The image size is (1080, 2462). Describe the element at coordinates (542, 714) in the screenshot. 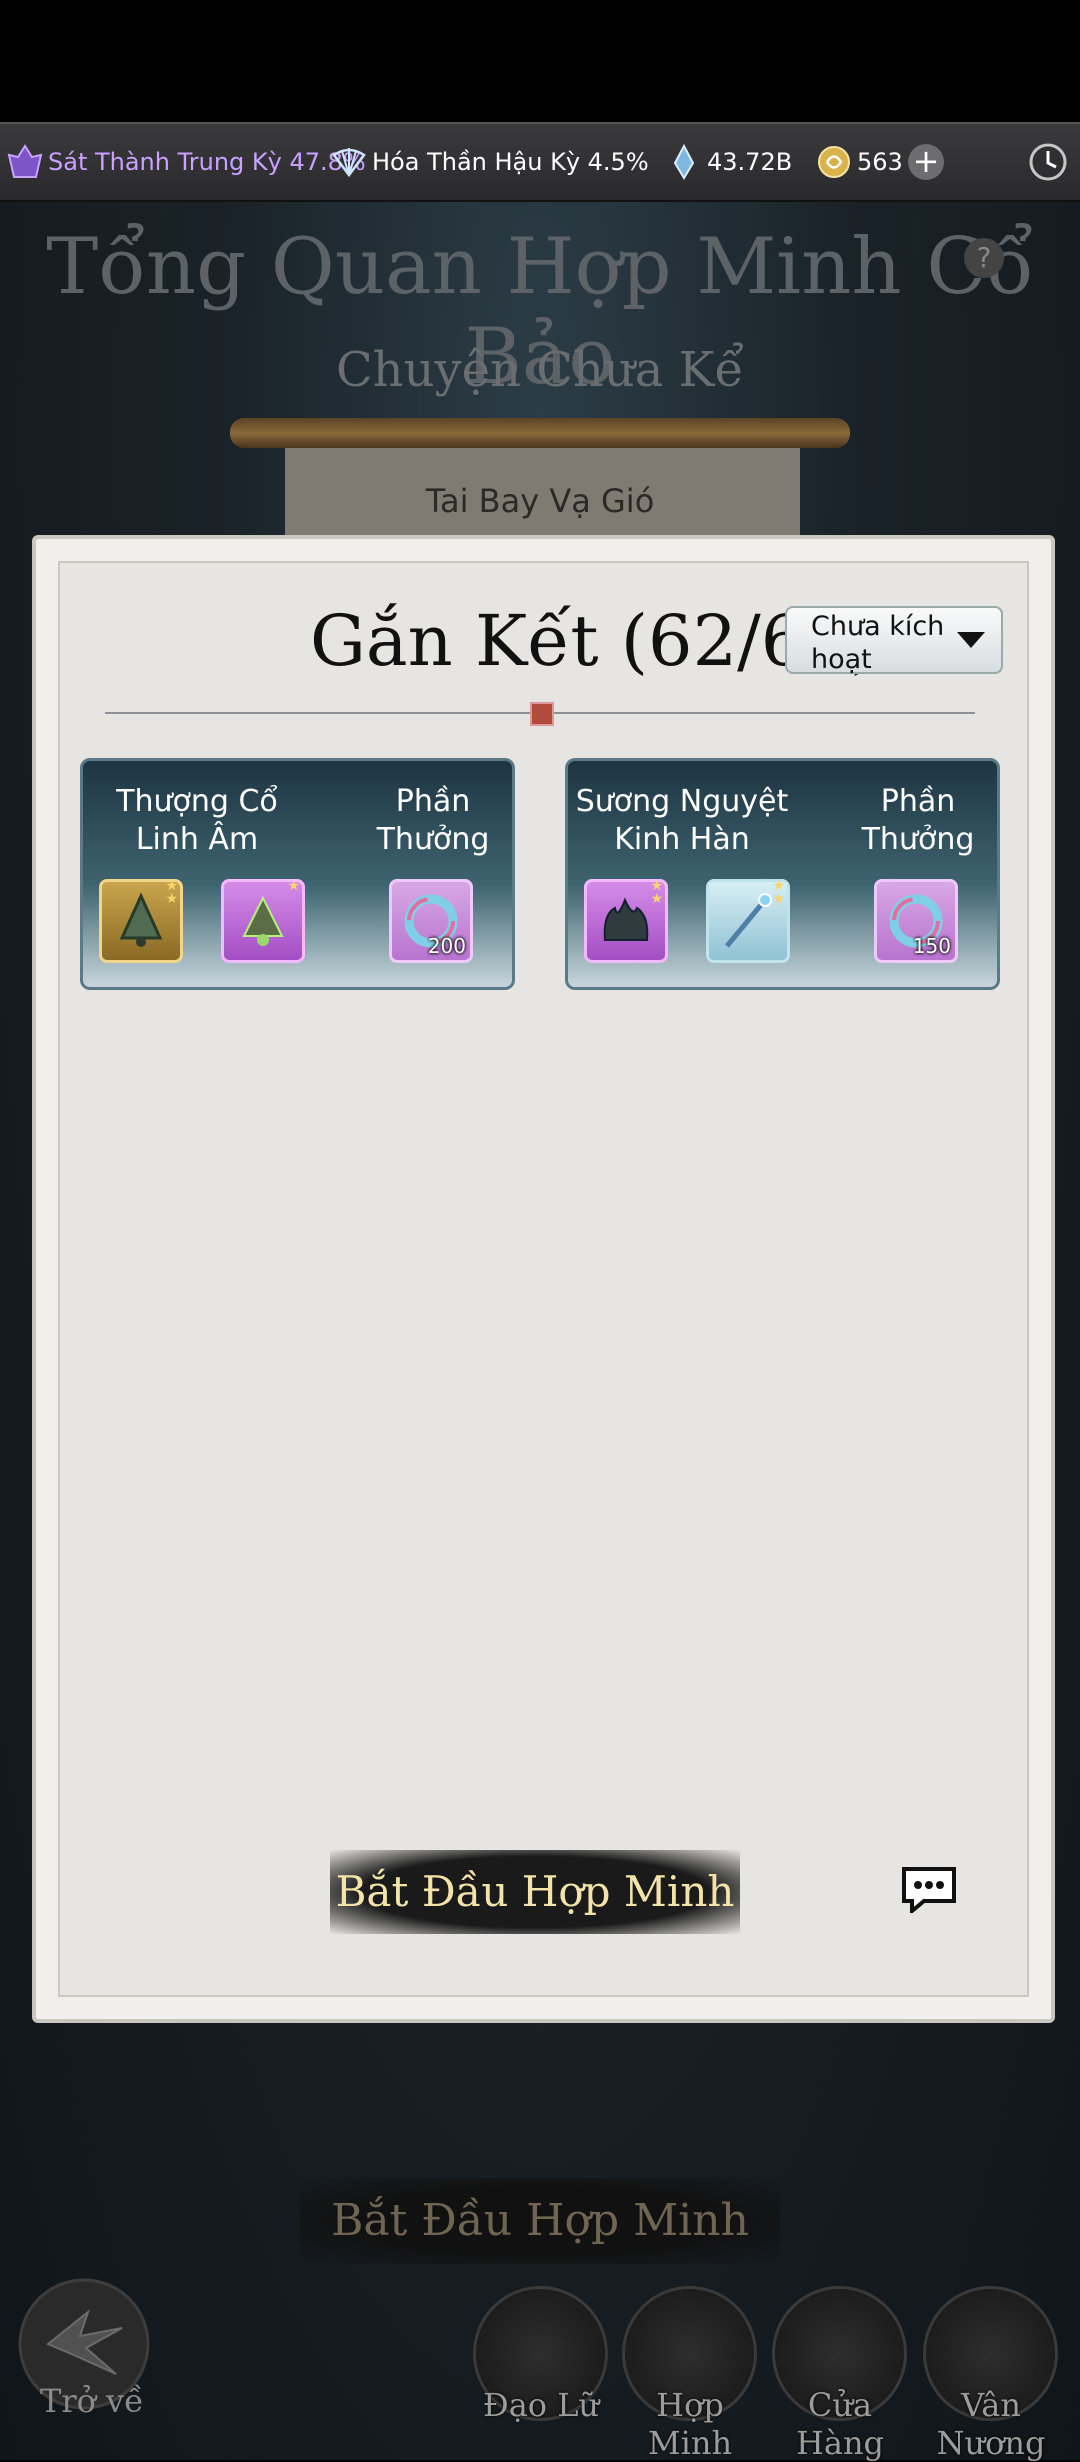

I see `seal-icon` at that location.